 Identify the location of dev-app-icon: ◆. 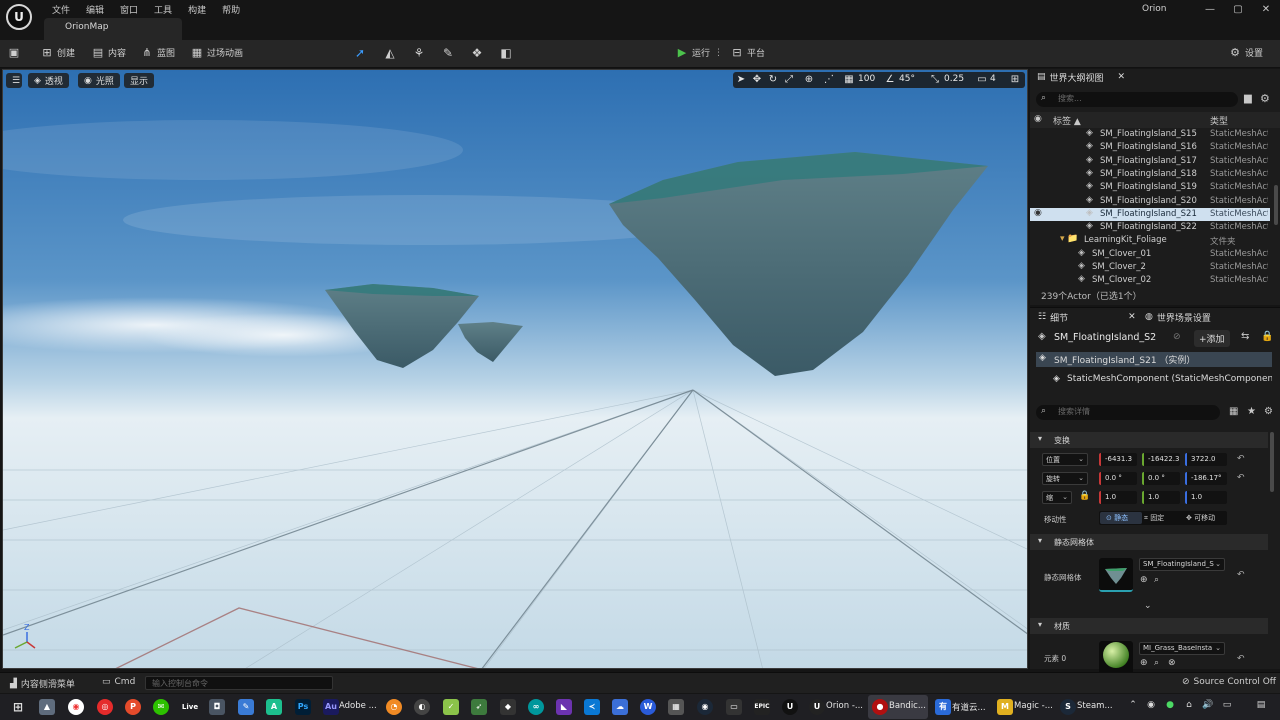
(508, 707).